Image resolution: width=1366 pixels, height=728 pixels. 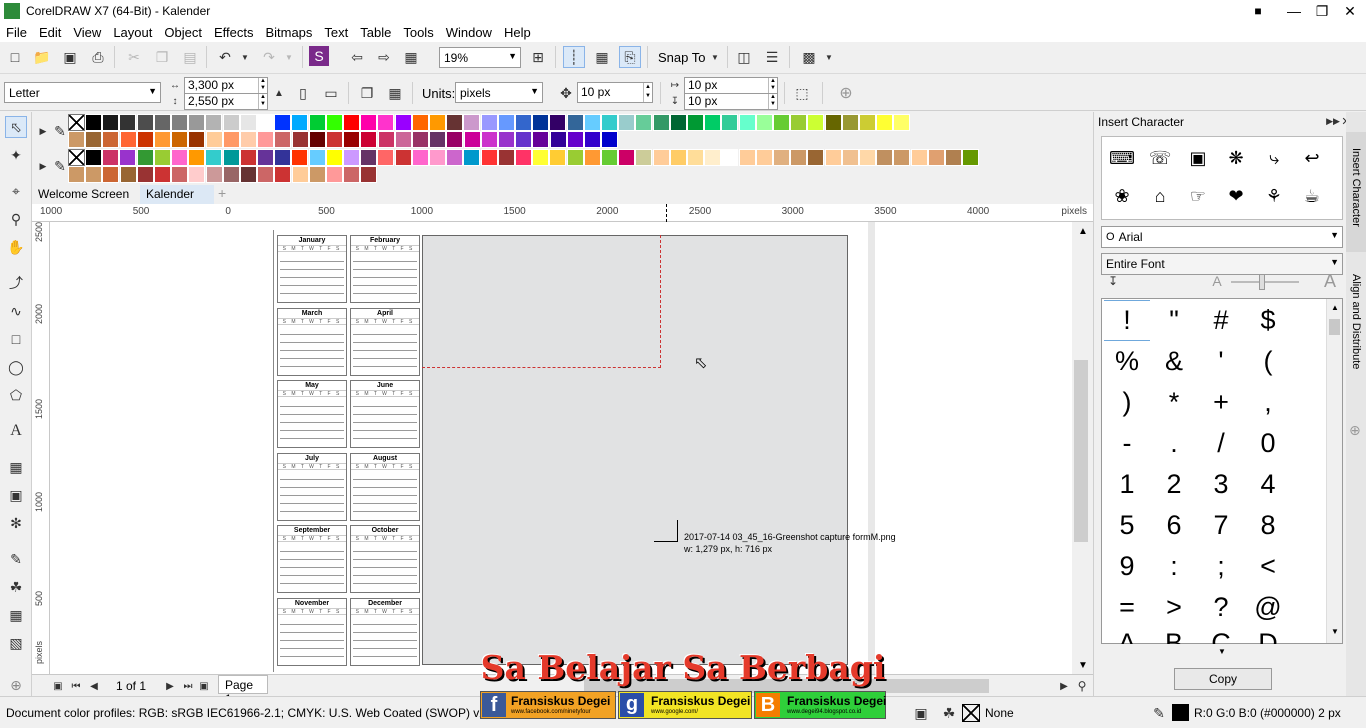 I want to click on character-cell: ), so click(x=1127, y=402).